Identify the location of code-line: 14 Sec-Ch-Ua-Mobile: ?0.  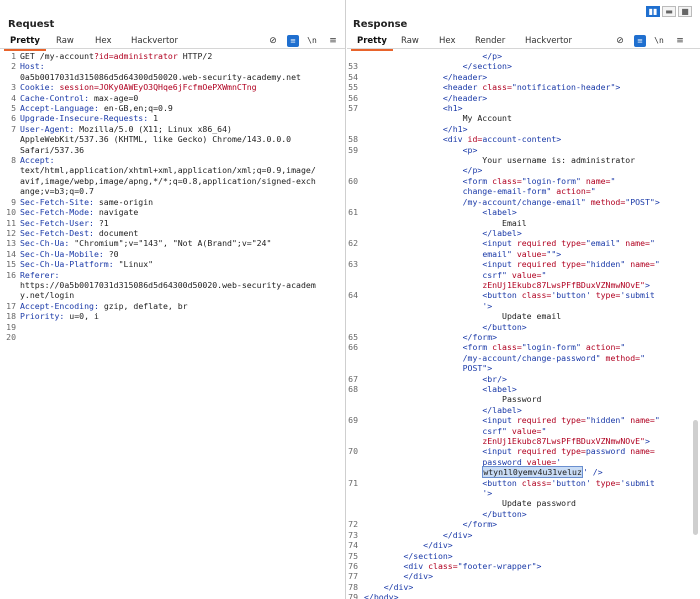
(172, 254).